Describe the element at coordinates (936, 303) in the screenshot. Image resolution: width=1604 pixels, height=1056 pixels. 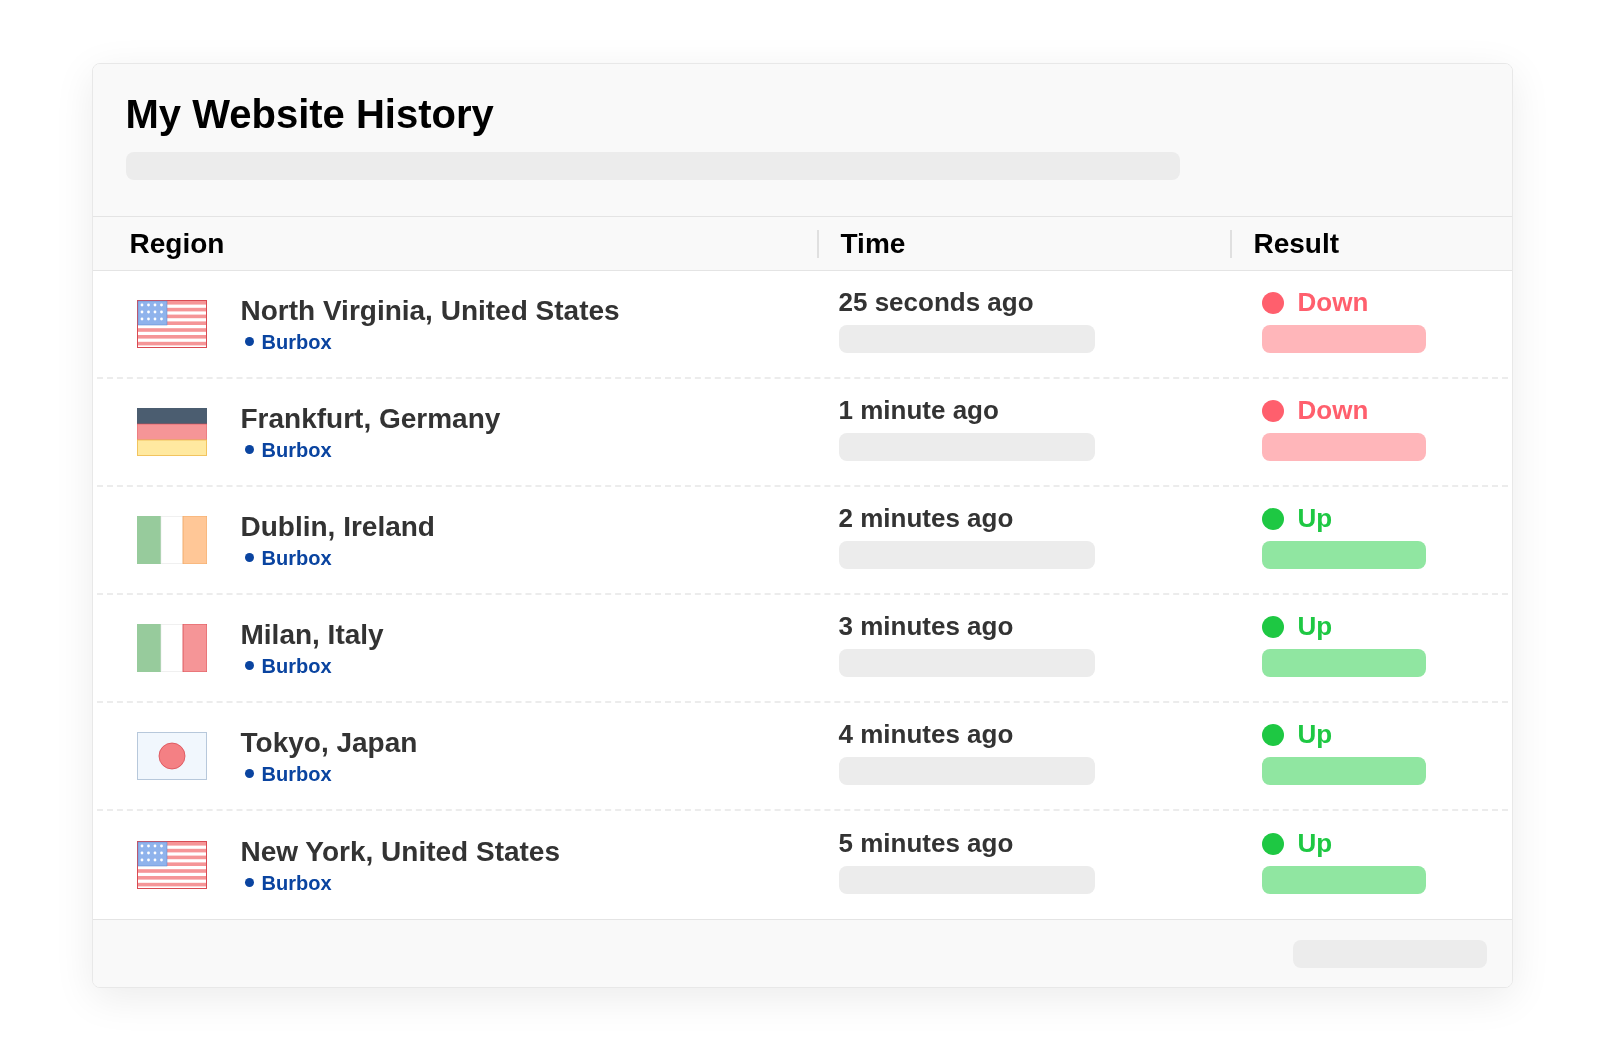
I see `time-text: 25 seconds ago` at that location.